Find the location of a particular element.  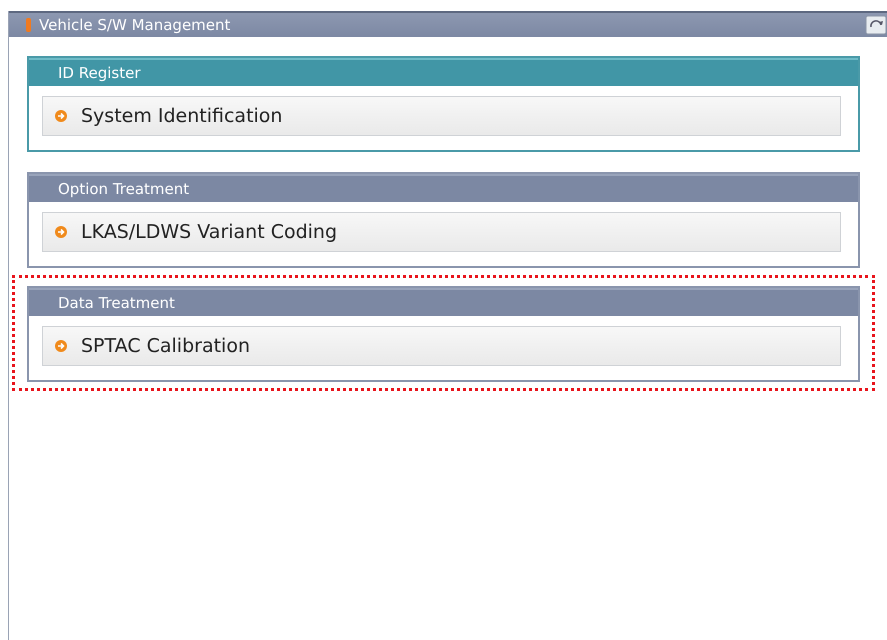

title-marker-icon is located at coordinates (28, 25).